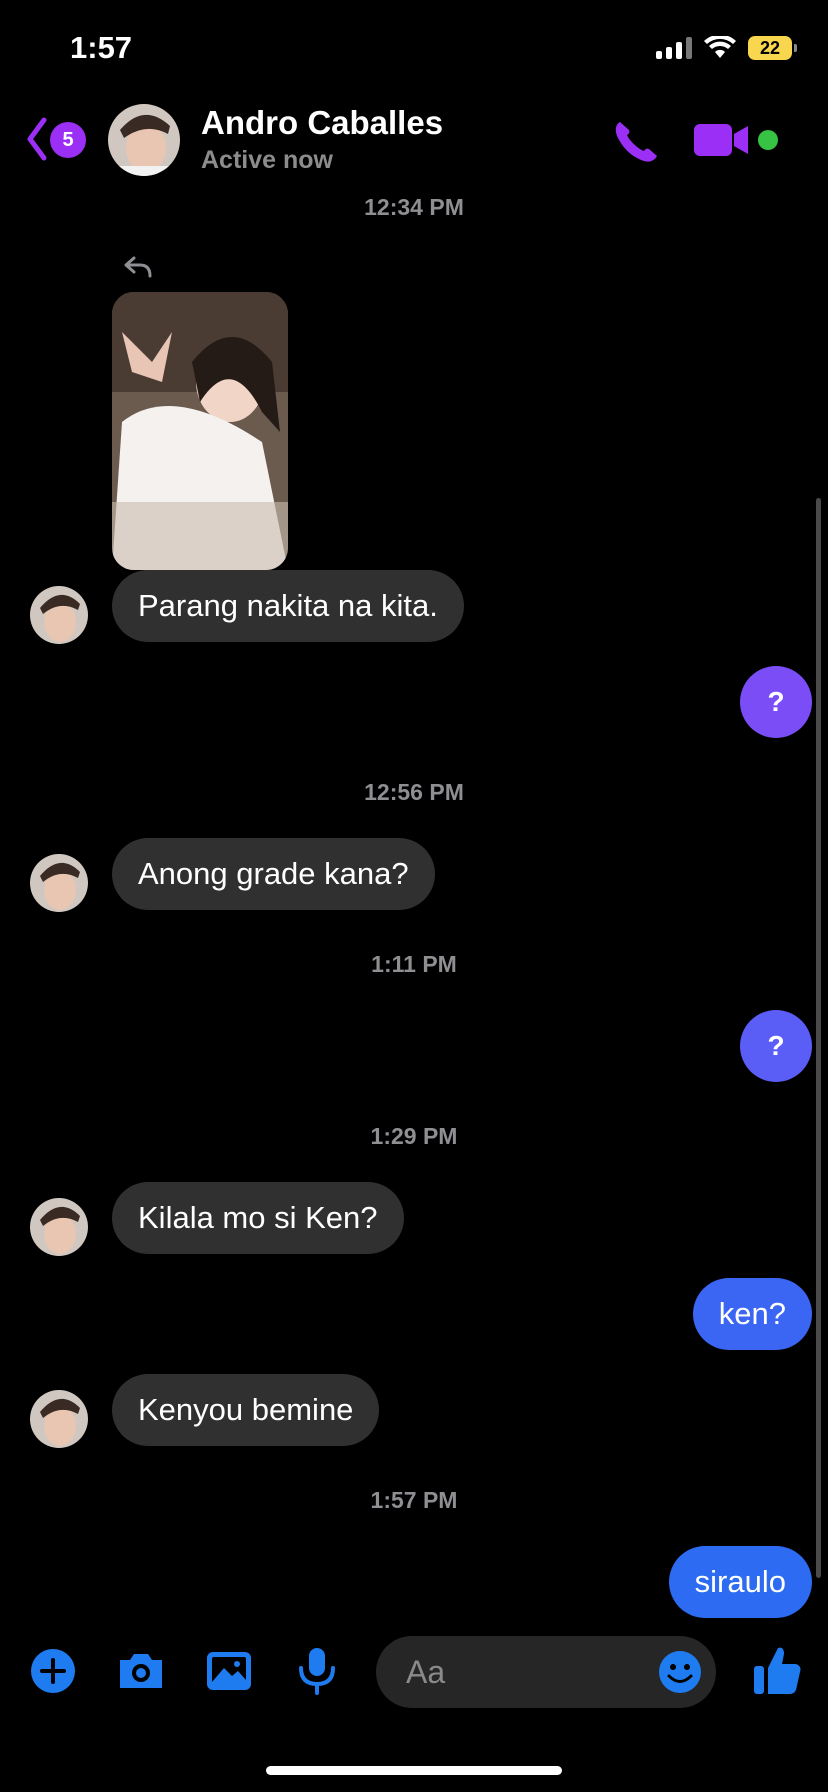  What do you see at coordinates (768, 140) in the screenshot?
I see `online-status-dot` at bounding box center [768, 140].